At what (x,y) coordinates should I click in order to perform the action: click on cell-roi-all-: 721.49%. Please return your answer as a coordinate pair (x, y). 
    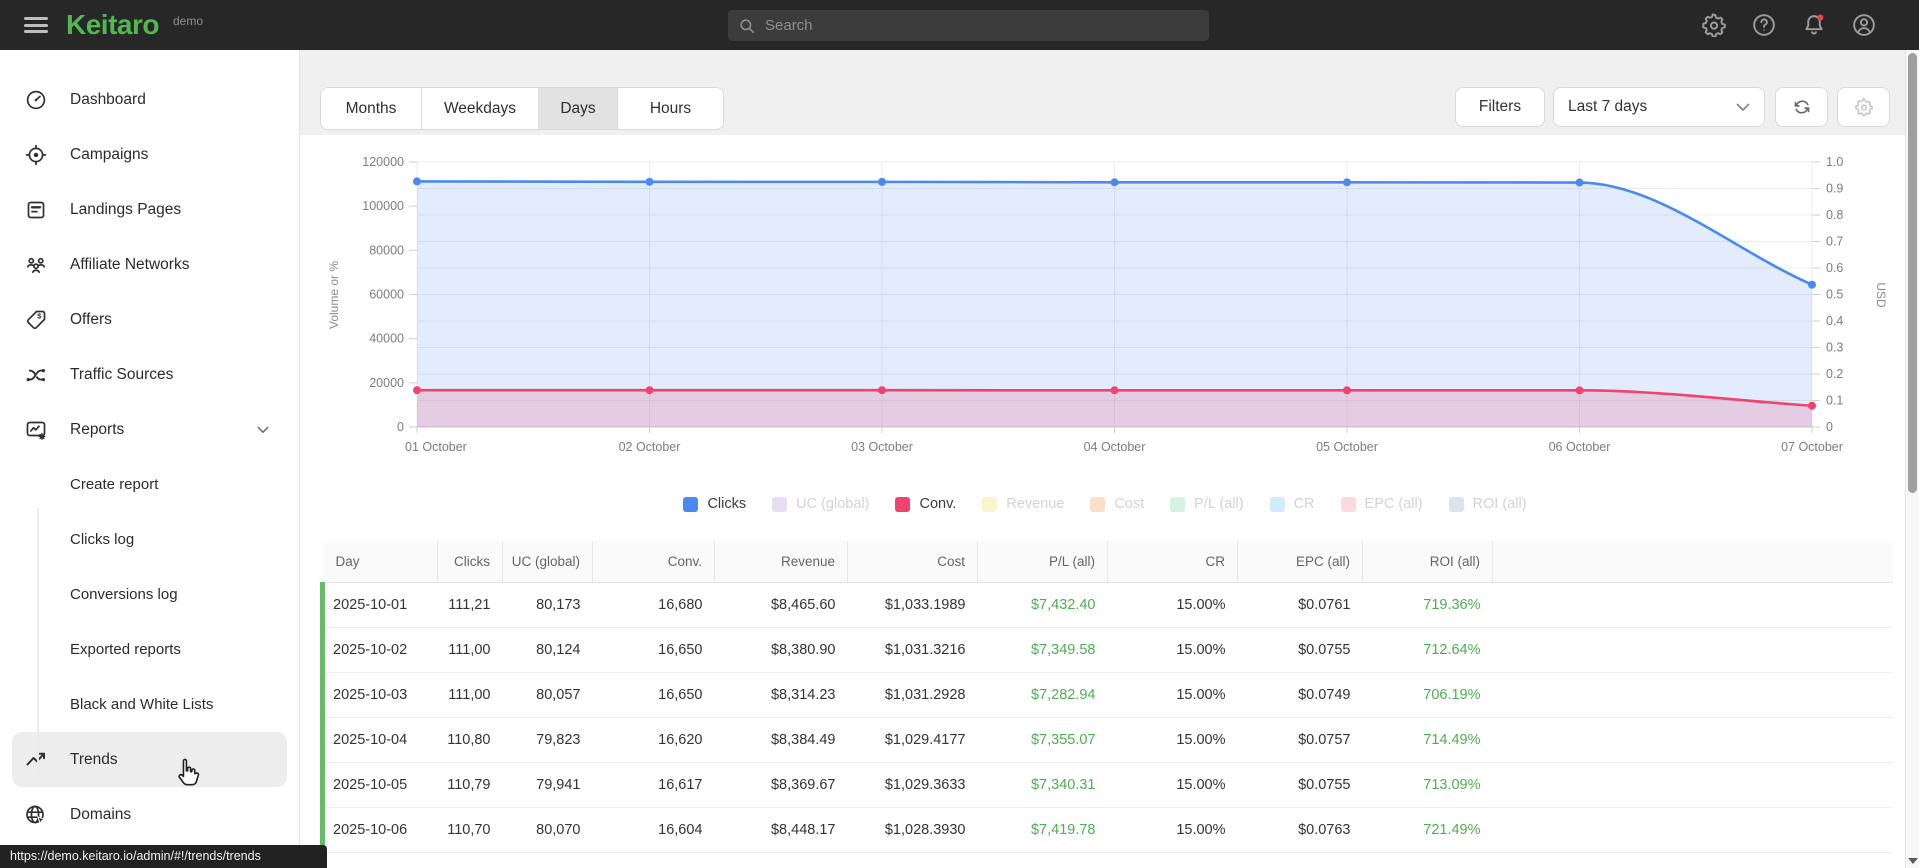
    Looking at the image, I should click on (1427, 830).